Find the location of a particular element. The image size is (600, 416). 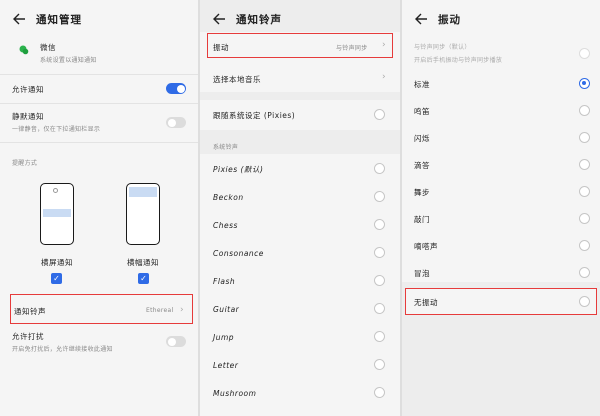

tone-row: Mushroom is located at coordinates (300, 393).